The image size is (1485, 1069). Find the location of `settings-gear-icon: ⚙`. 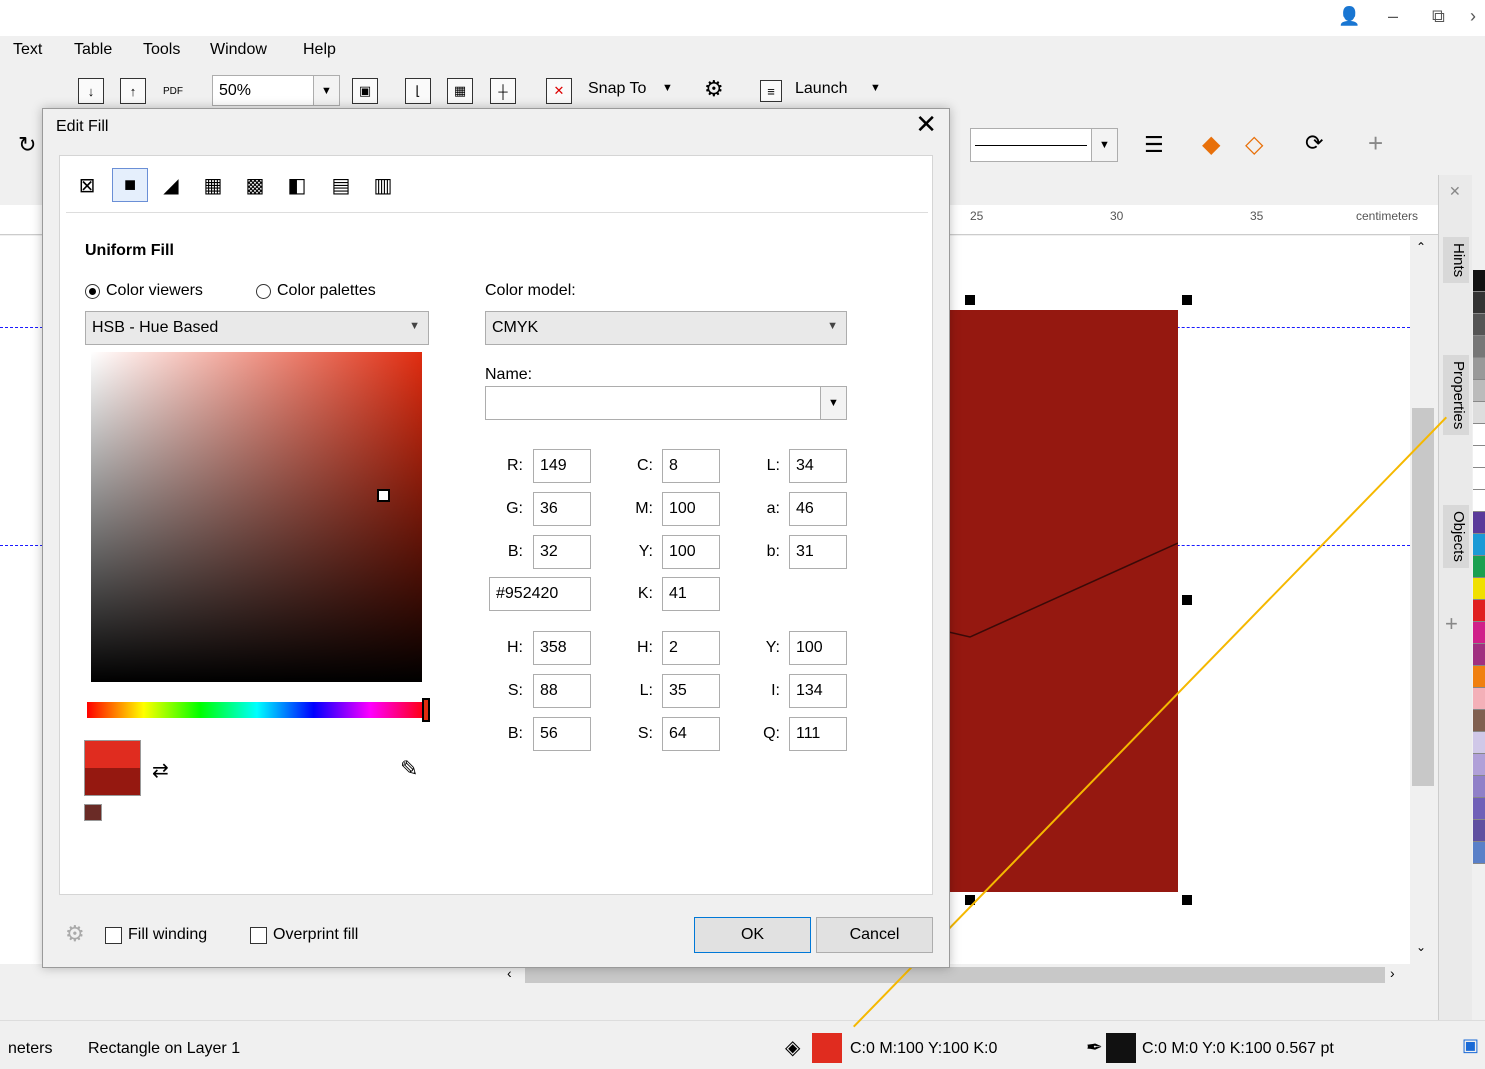

settings-gear-icon: ⚙ is located at coordinates (75, 934).